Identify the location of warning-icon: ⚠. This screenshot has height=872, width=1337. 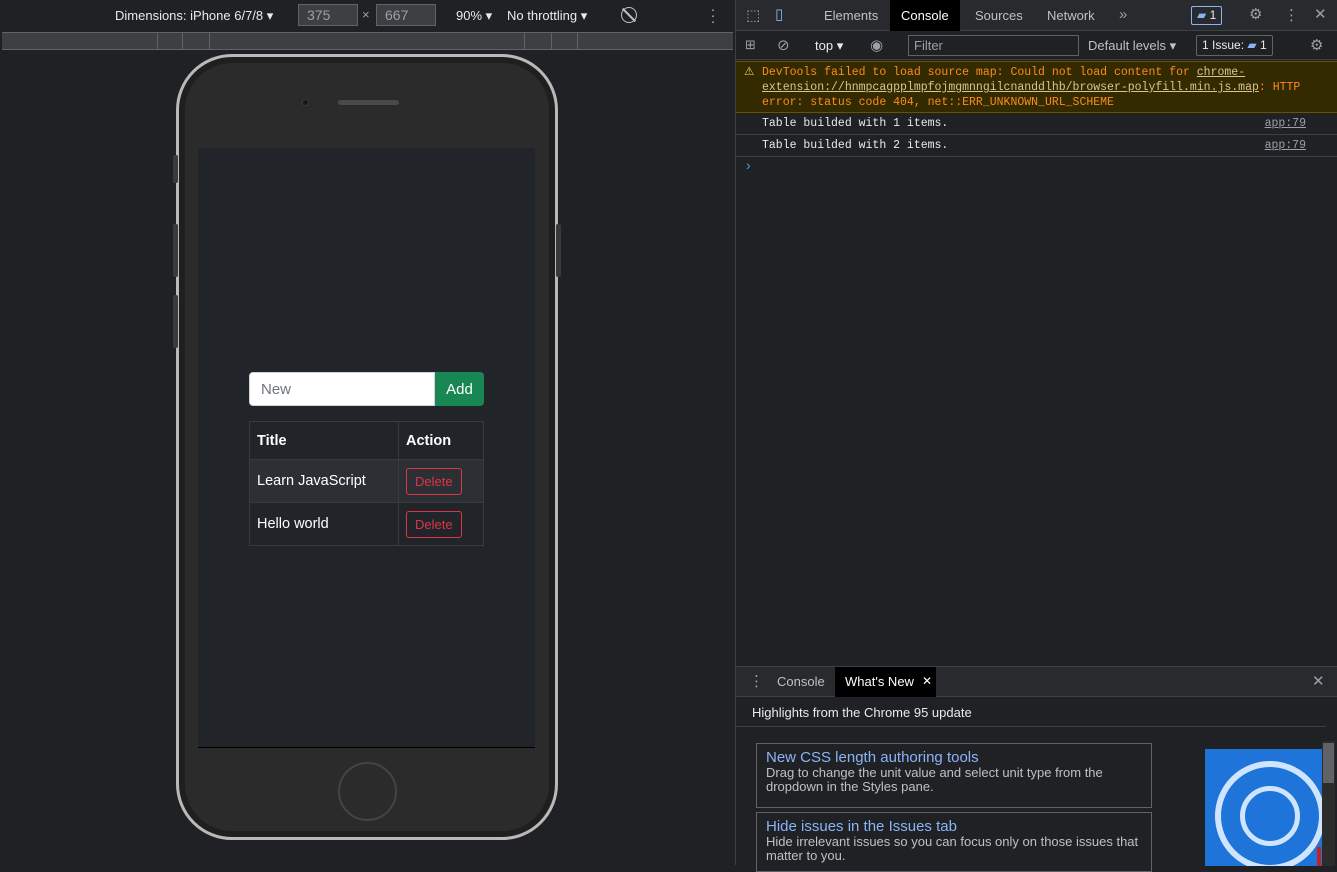
(749, 72).